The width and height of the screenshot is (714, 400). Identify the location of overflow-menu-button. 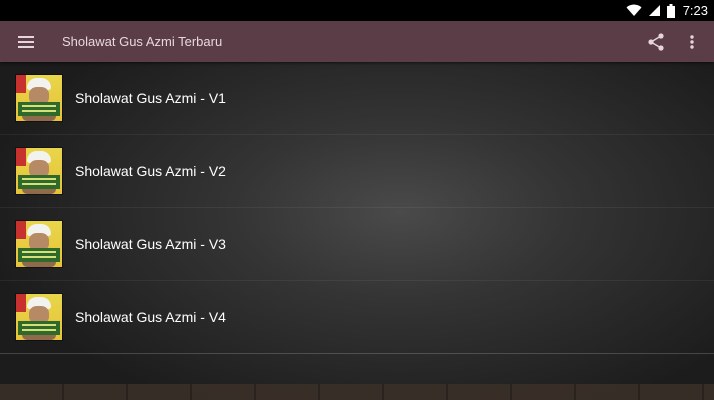
(692, 41).